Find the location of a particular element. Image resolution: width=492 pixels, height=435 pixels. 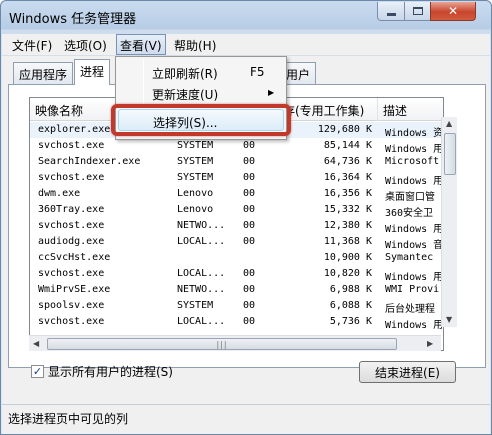

process-memory: 85,144 K is located at coordinates (347, 145).